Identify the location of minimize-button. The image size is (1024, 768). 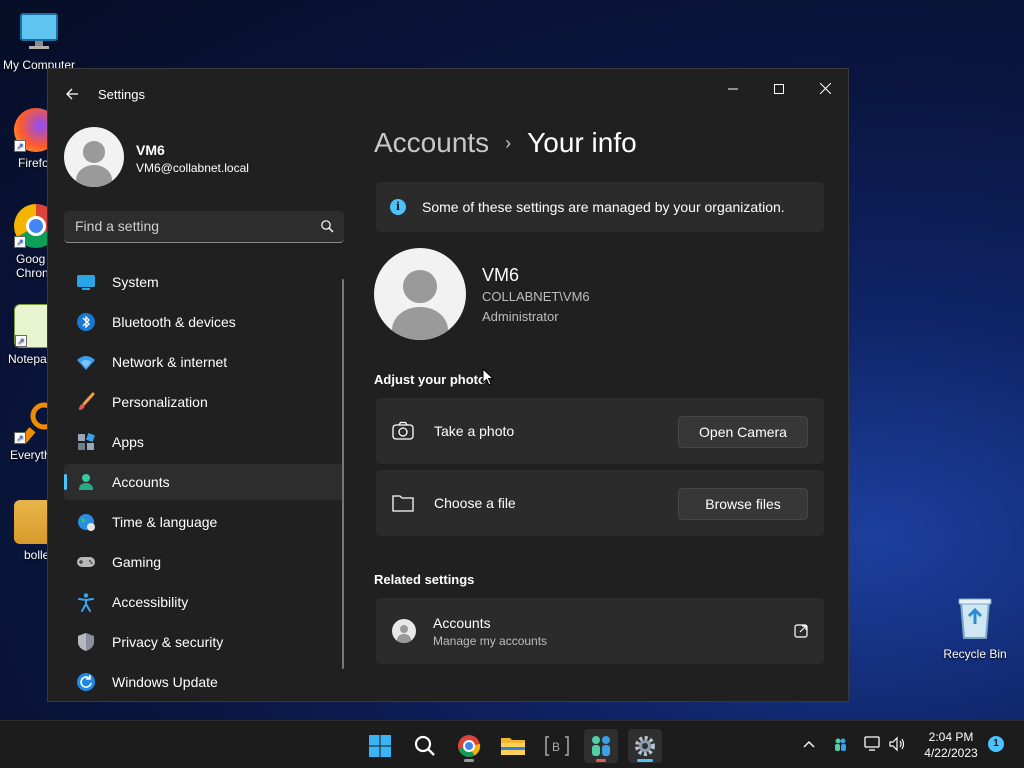
(733, 90).